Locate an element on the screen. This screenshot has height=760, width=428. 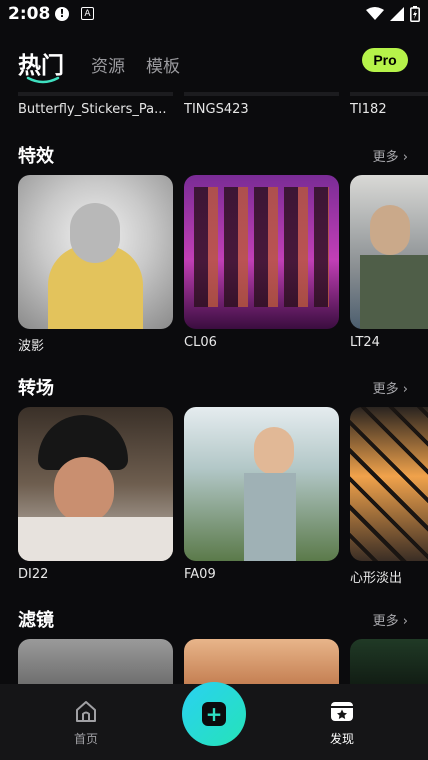
create-fab-button: + is located at coordinates (214, 714).